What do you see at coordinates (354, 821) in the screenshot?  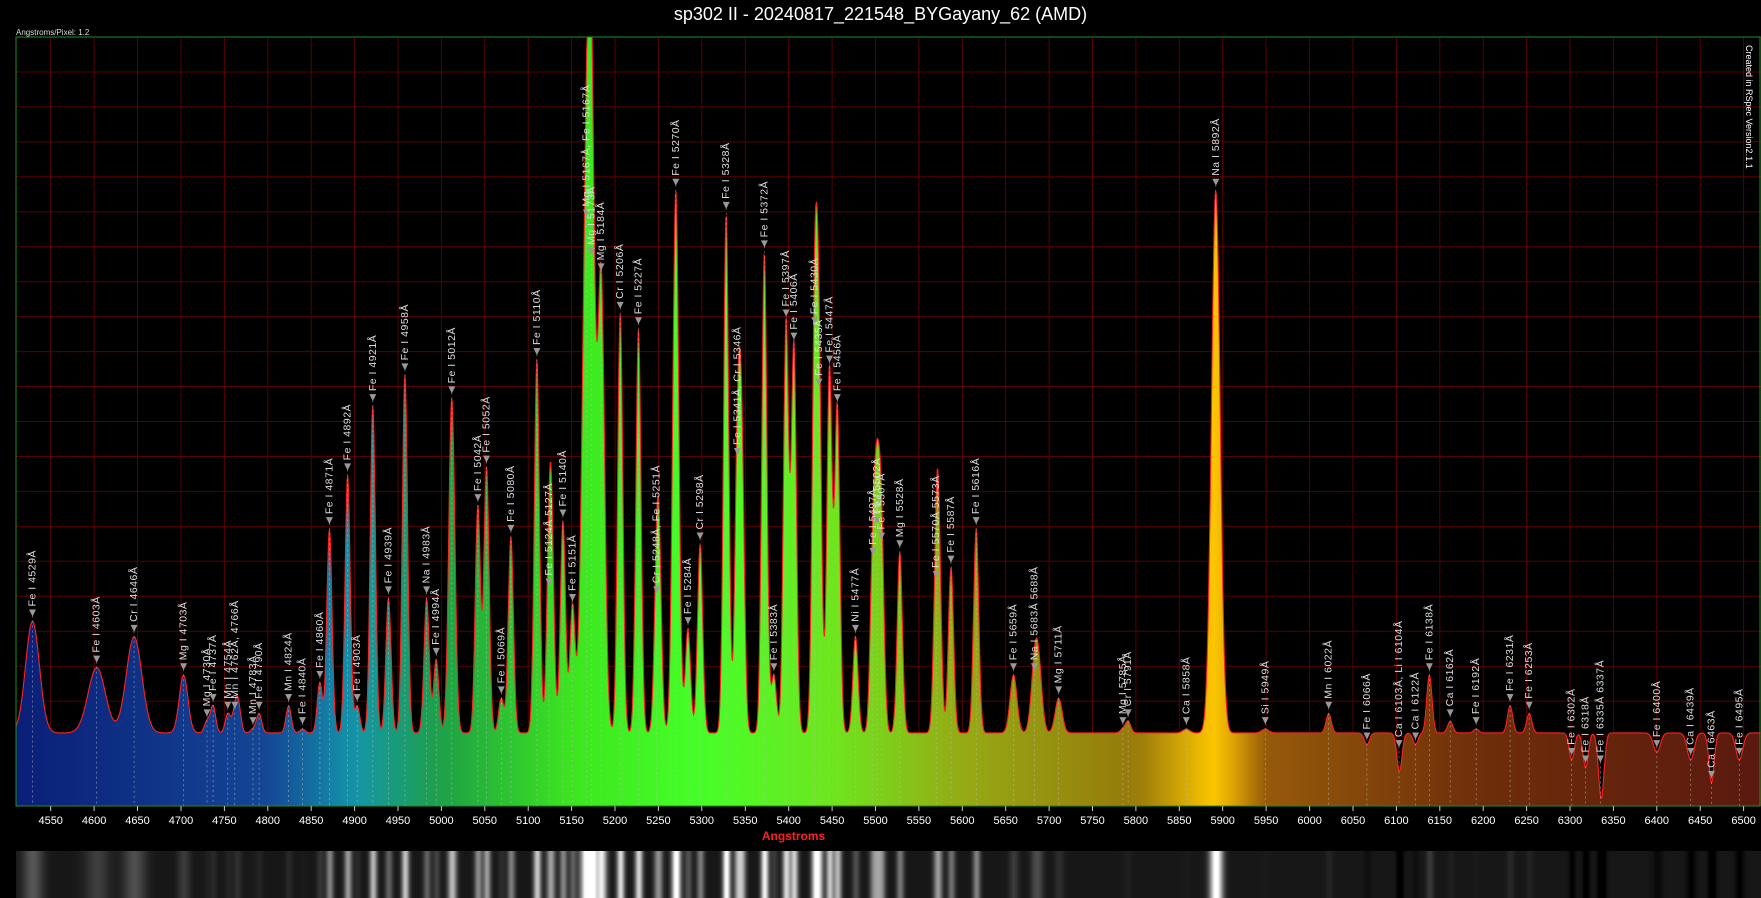 I see `x-tick-label: 4900` at bounding box center [354, 821].